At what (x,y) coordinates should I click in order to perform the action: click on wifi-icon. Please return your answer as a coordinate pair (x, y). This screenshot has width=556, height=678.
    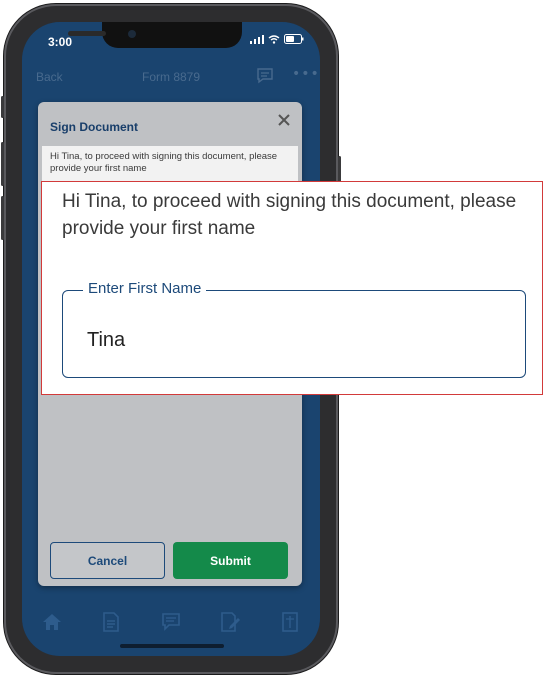
    Looking at the image, I should click on (274, 39).